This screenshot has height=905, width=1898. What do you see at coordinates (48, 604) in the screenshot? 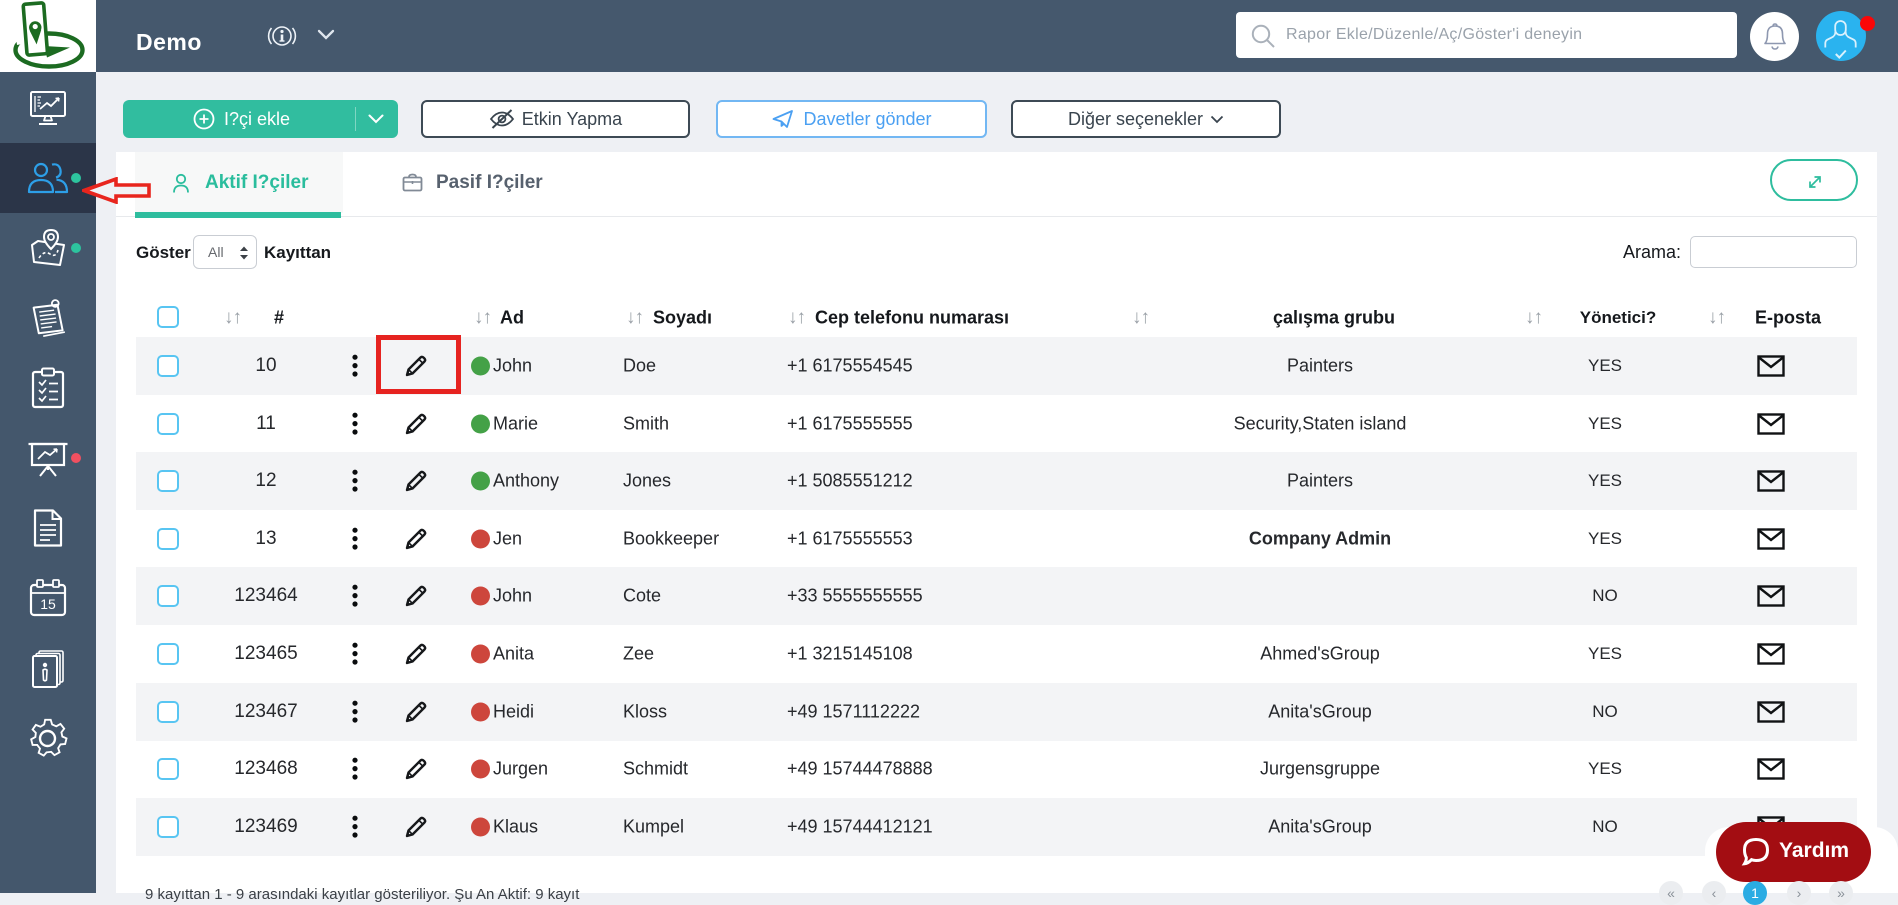
I see `svg-text: 15` at bounding box center [48, 604].